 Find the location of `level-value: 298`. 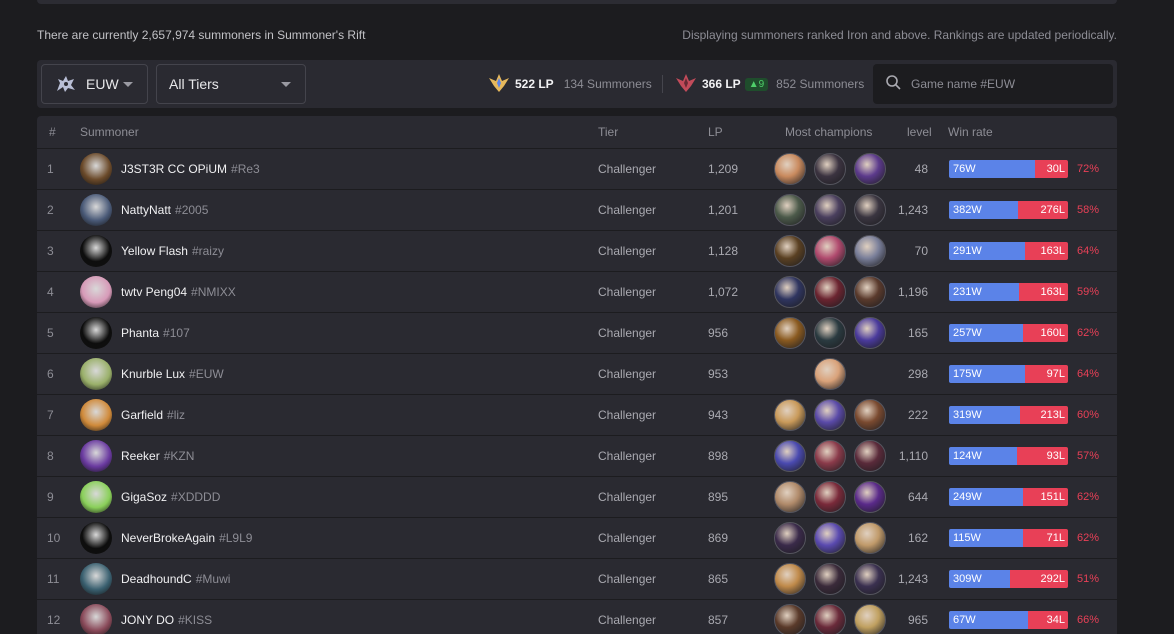

level-value: 298 is located at coordinates (917, 374).